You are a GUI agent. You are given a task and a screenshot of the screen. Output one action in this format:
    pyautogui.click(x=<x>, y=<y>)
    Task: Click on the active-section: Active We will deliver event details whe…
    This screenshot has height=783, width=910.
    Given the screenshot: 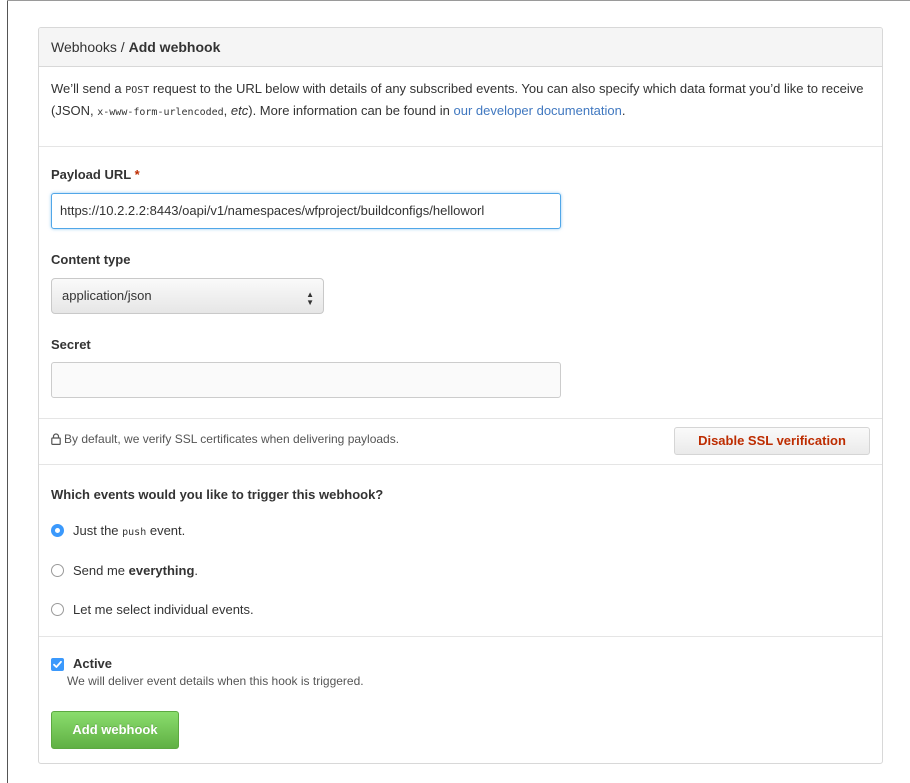 What is the action you would take?
    pyautogui.click(x=460, y=700)
    